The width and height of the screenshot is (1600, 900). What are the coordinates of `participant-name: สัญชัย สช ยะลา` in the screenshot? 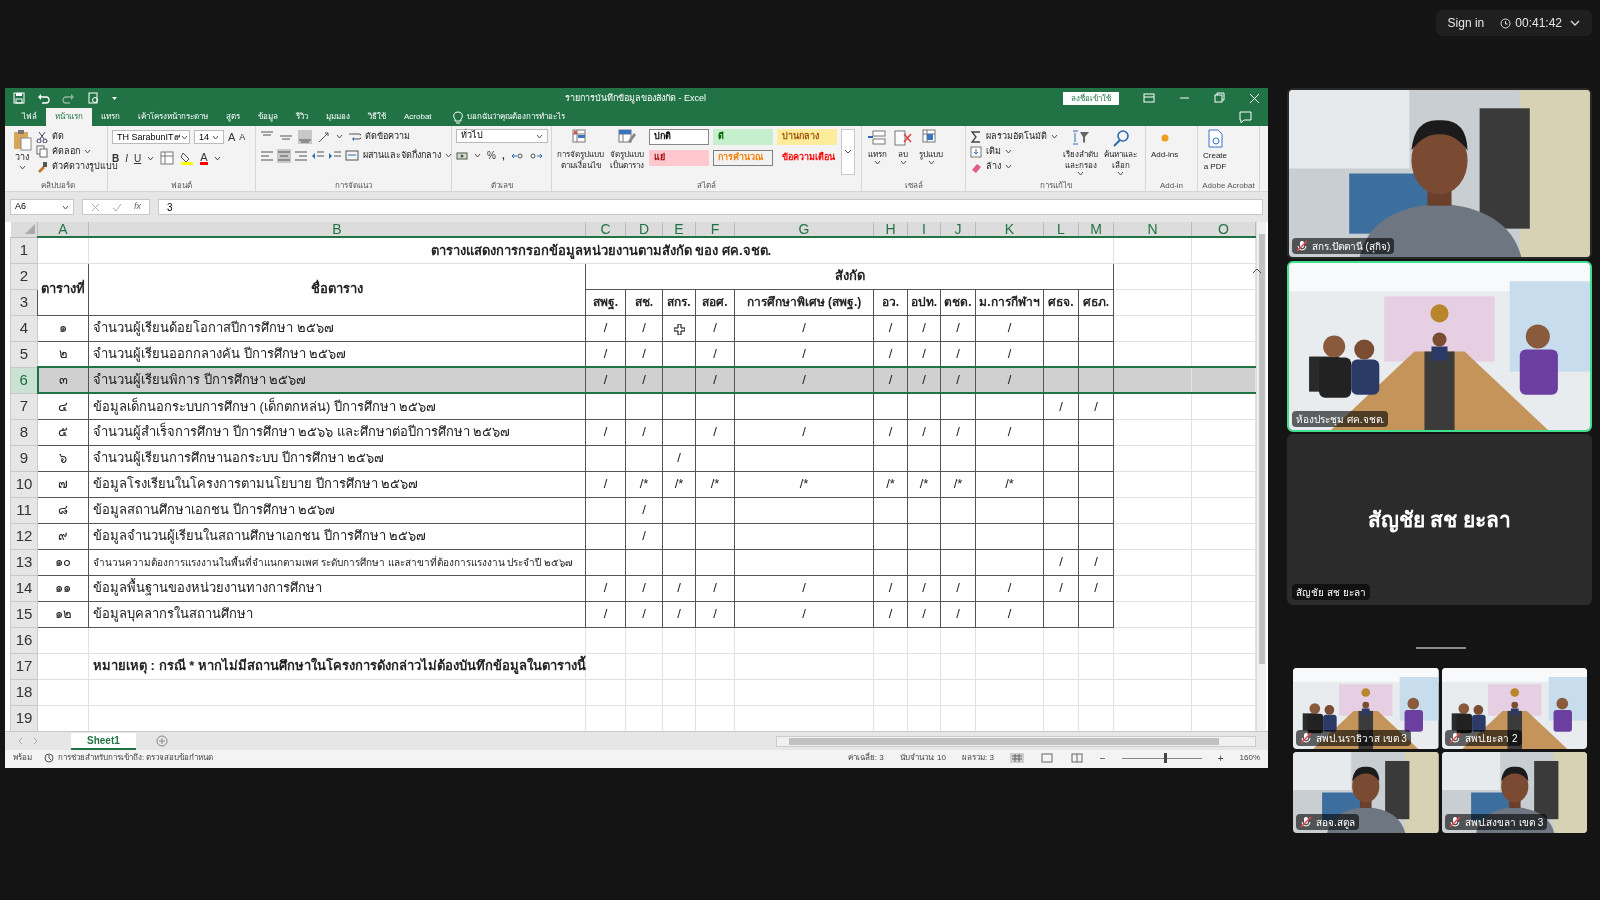 It's located at (1331, 592).